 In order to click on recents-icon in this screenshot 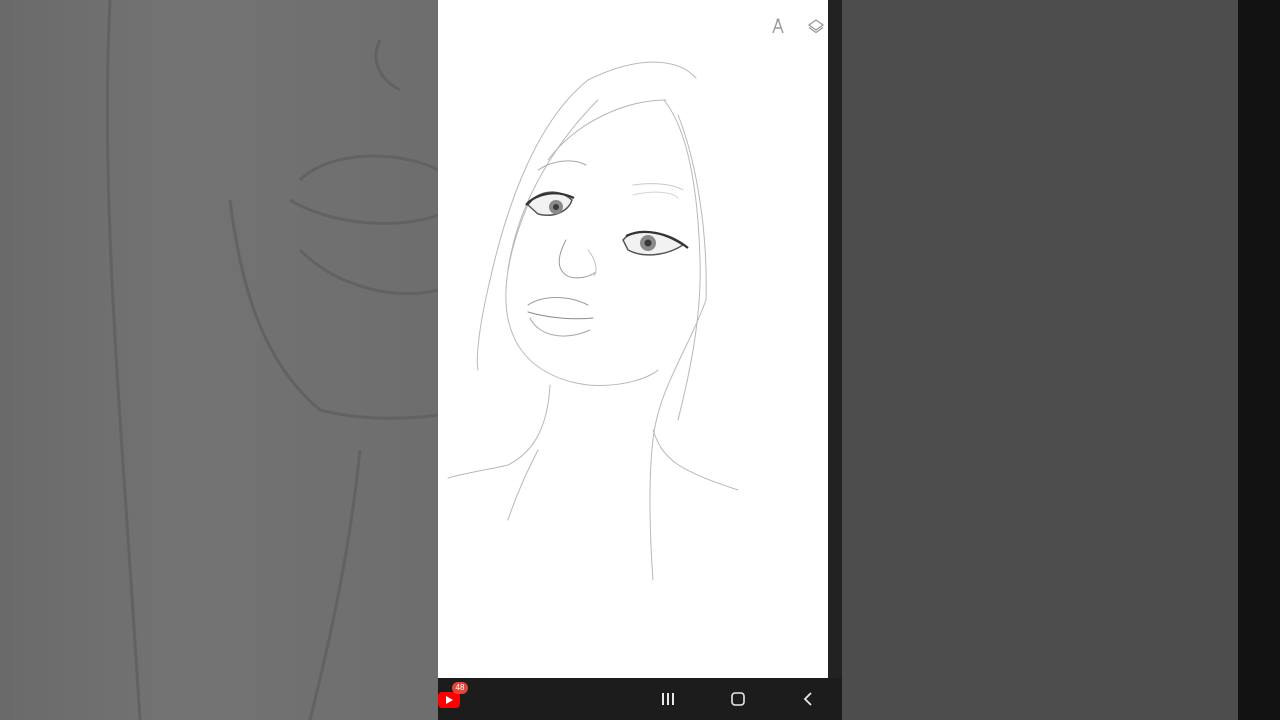, I will do `click(668, 699)`.